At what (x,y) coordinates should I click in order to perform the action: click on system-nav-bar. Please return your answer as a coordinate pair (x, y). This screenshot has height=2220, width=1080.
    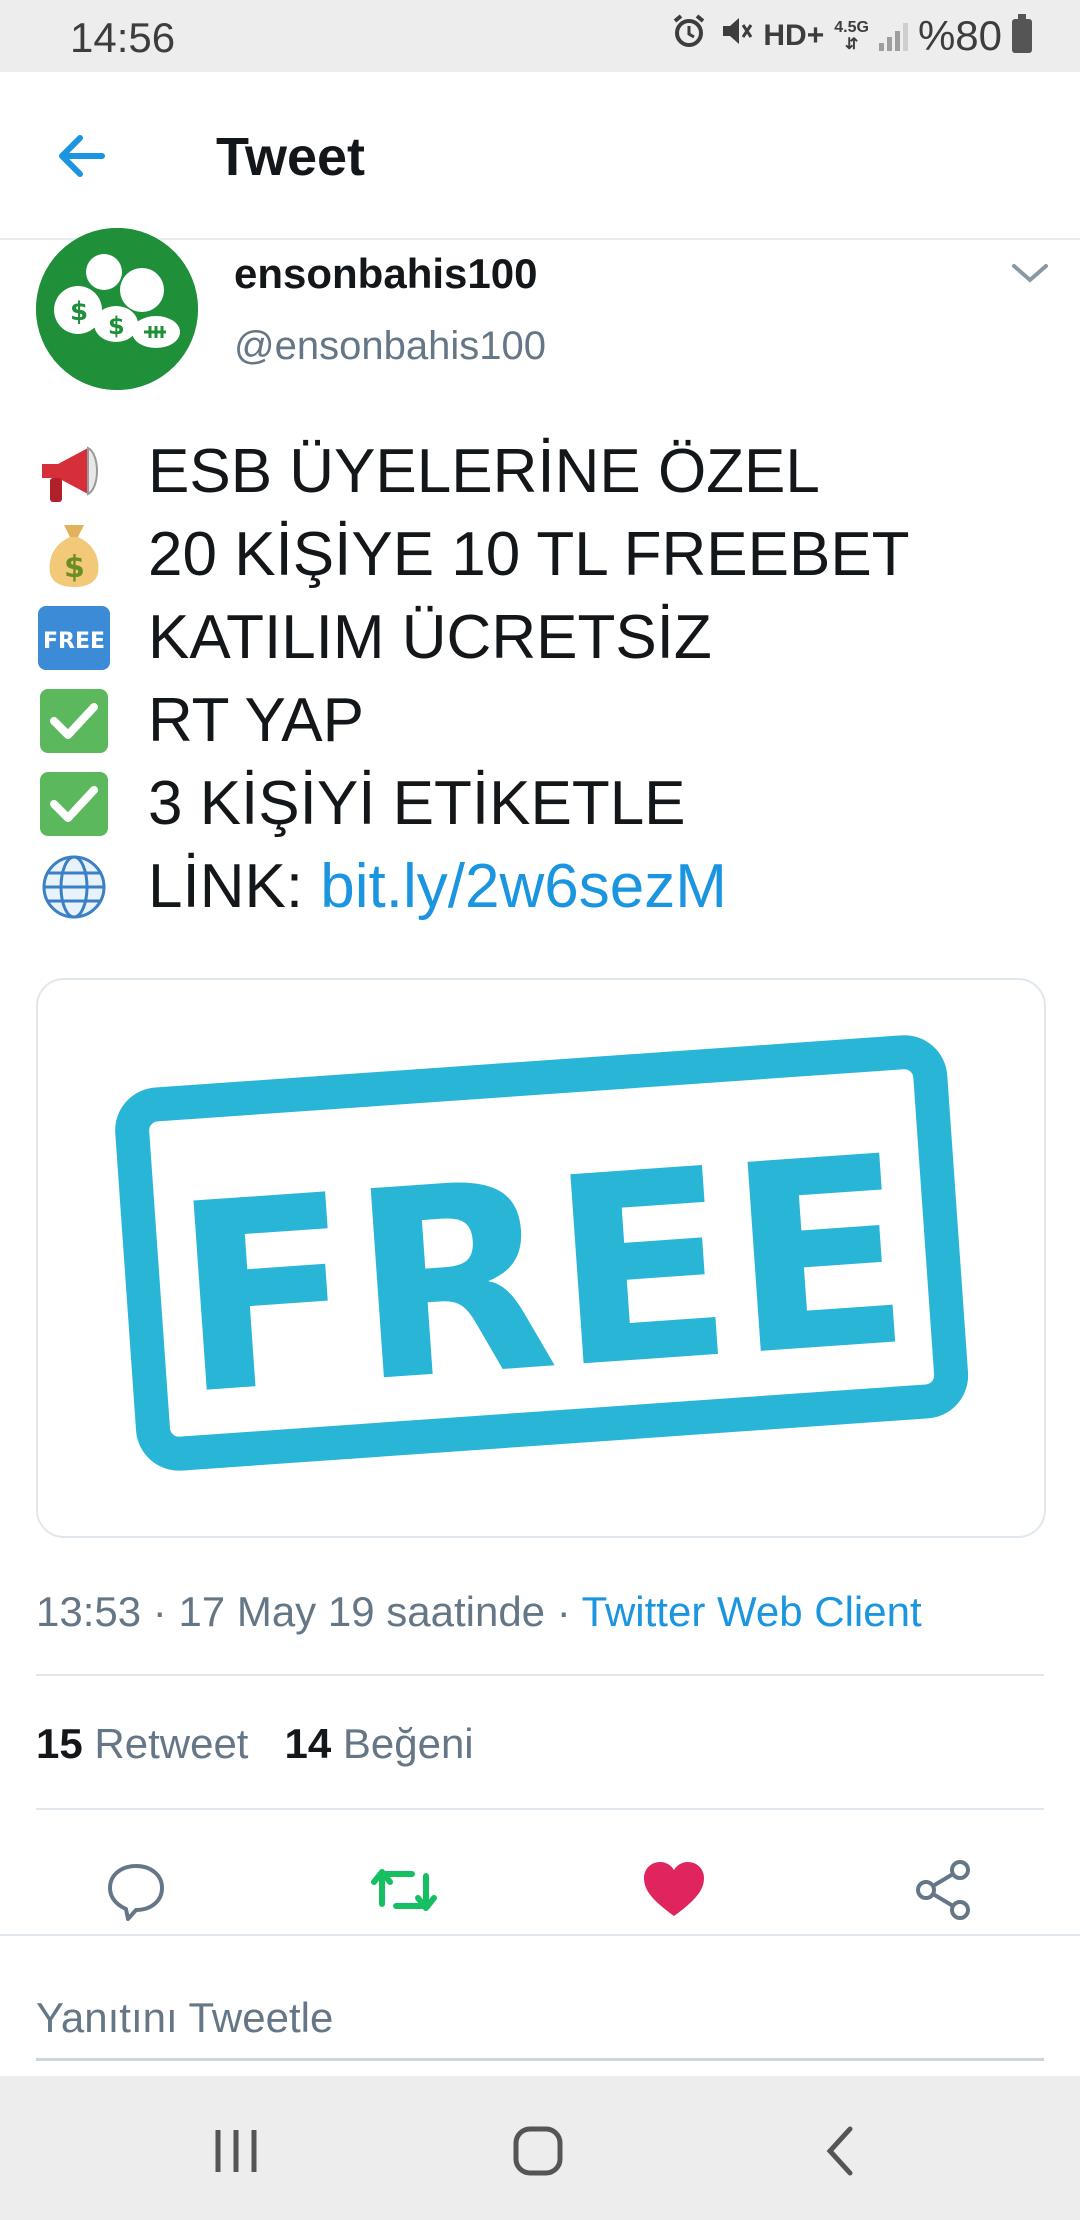
    Looking at the image, I should click on (540, 2148).